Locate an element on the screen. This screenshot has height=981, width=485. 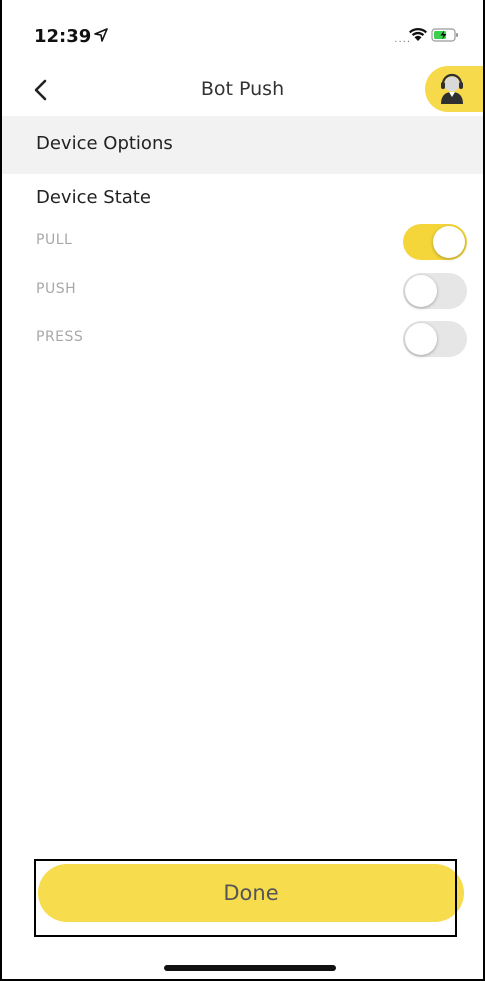
press-toggle is located at coordinates (435, 339).